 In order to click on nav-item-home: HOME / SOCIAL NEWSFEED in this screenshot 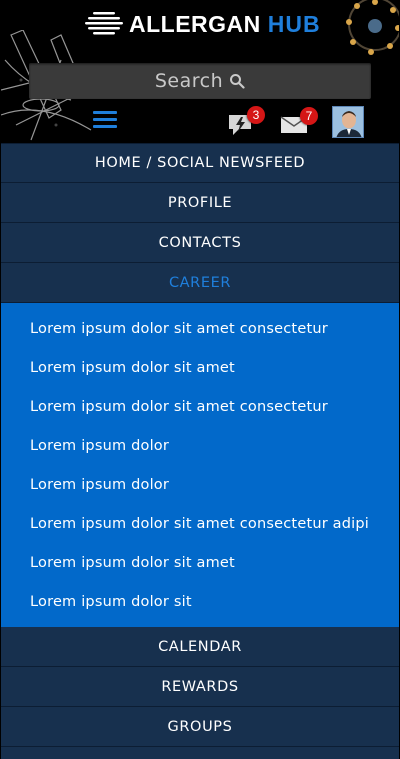, I will do `click(200, 163)`.